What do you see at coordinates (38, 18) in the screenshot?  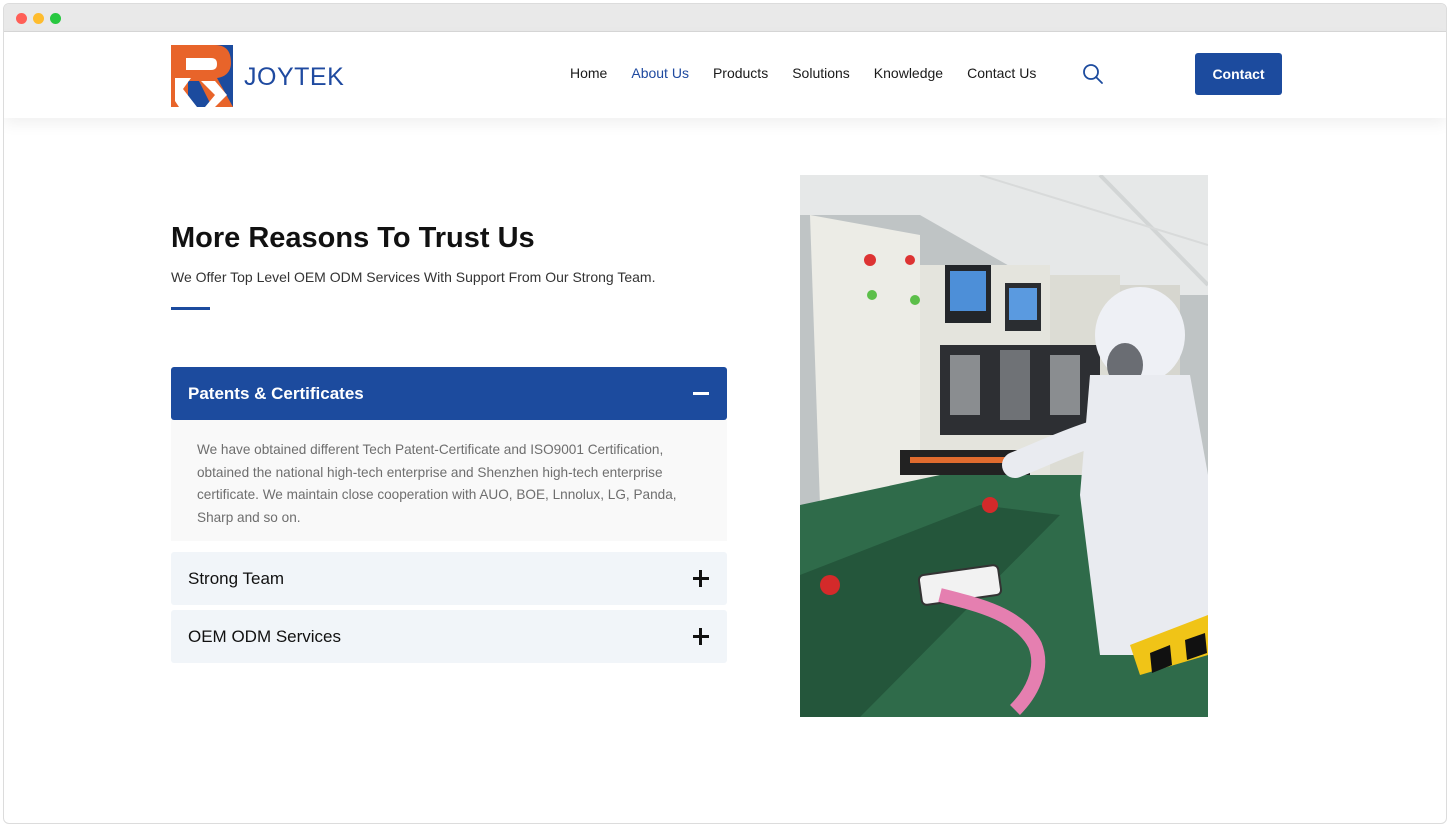 I see `minimize-window-button` at bounding box center [38, 18].